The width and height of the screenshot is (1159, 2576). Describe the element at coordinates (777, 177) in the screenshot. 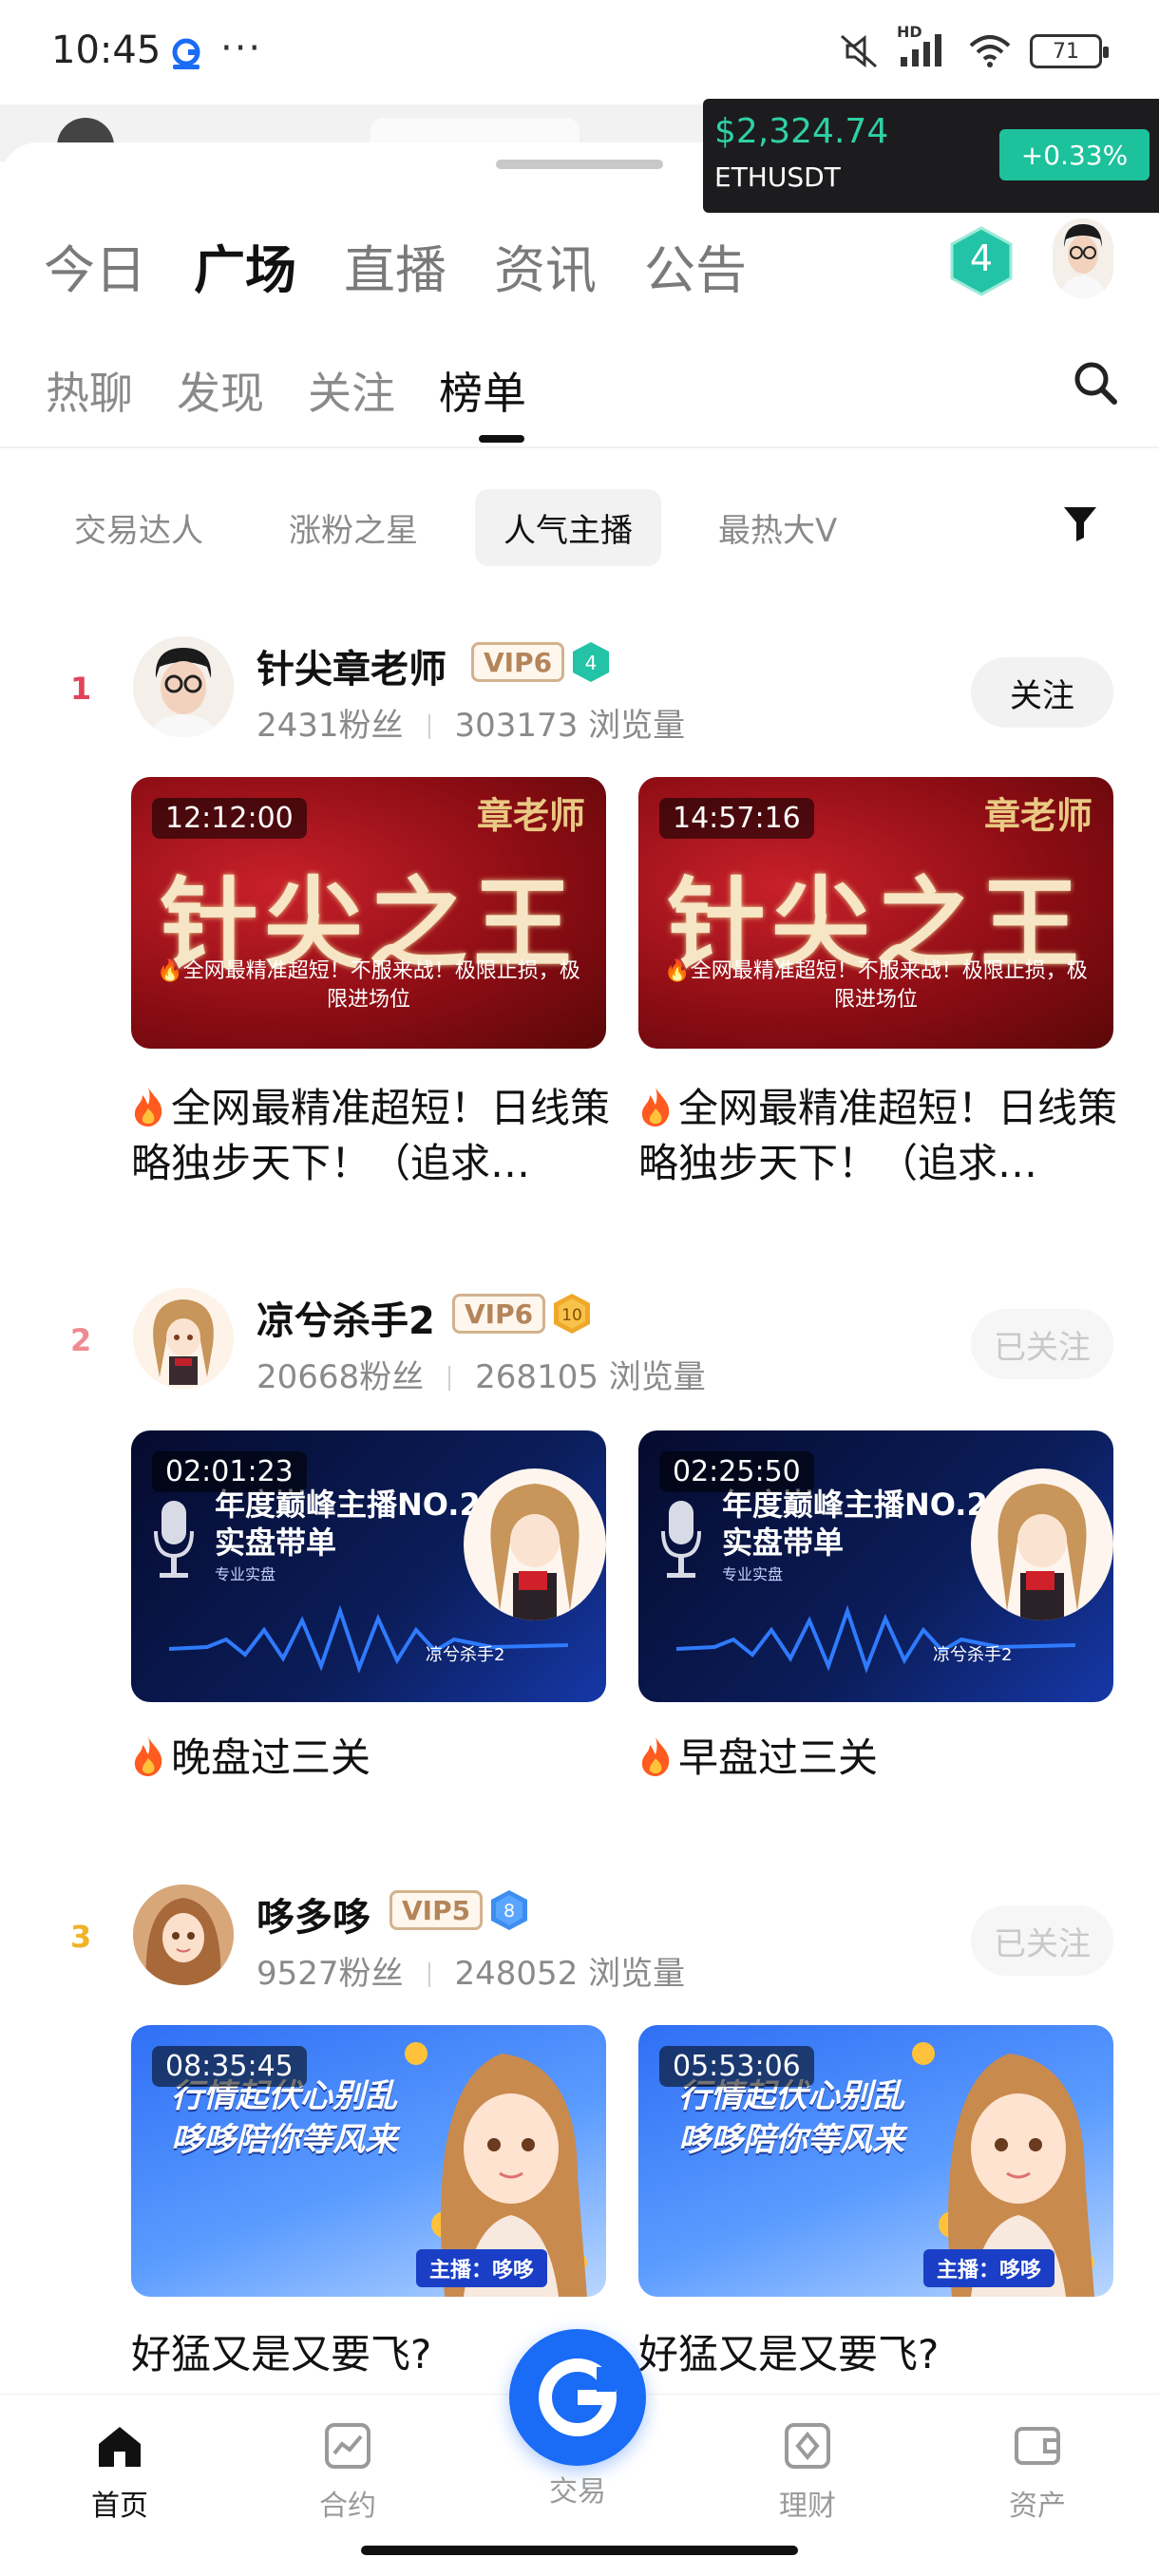

I see `ticker-symbol: ETHUSDT` at that location.